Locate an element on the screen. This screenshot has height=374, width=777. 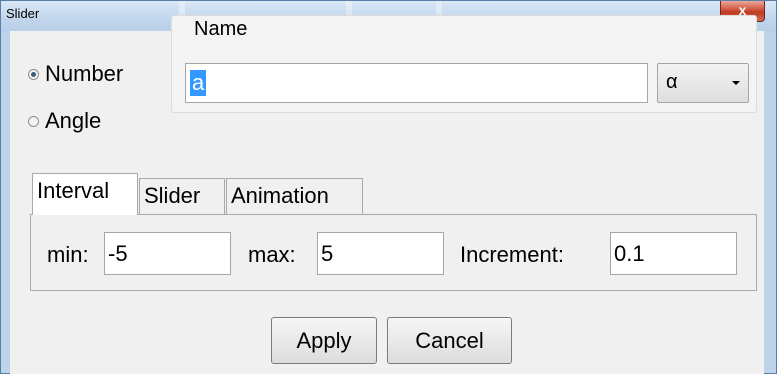
radio-number-label: Number is located at coordinates (84, 73).